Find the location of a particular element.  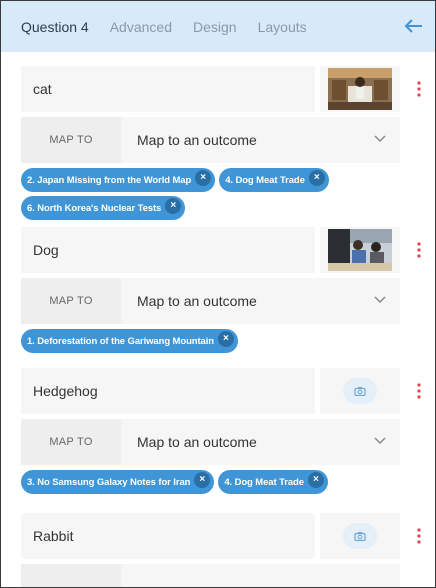

tag-label: 2. Japan Missing from the World Map is located at coordinates (109, 180).